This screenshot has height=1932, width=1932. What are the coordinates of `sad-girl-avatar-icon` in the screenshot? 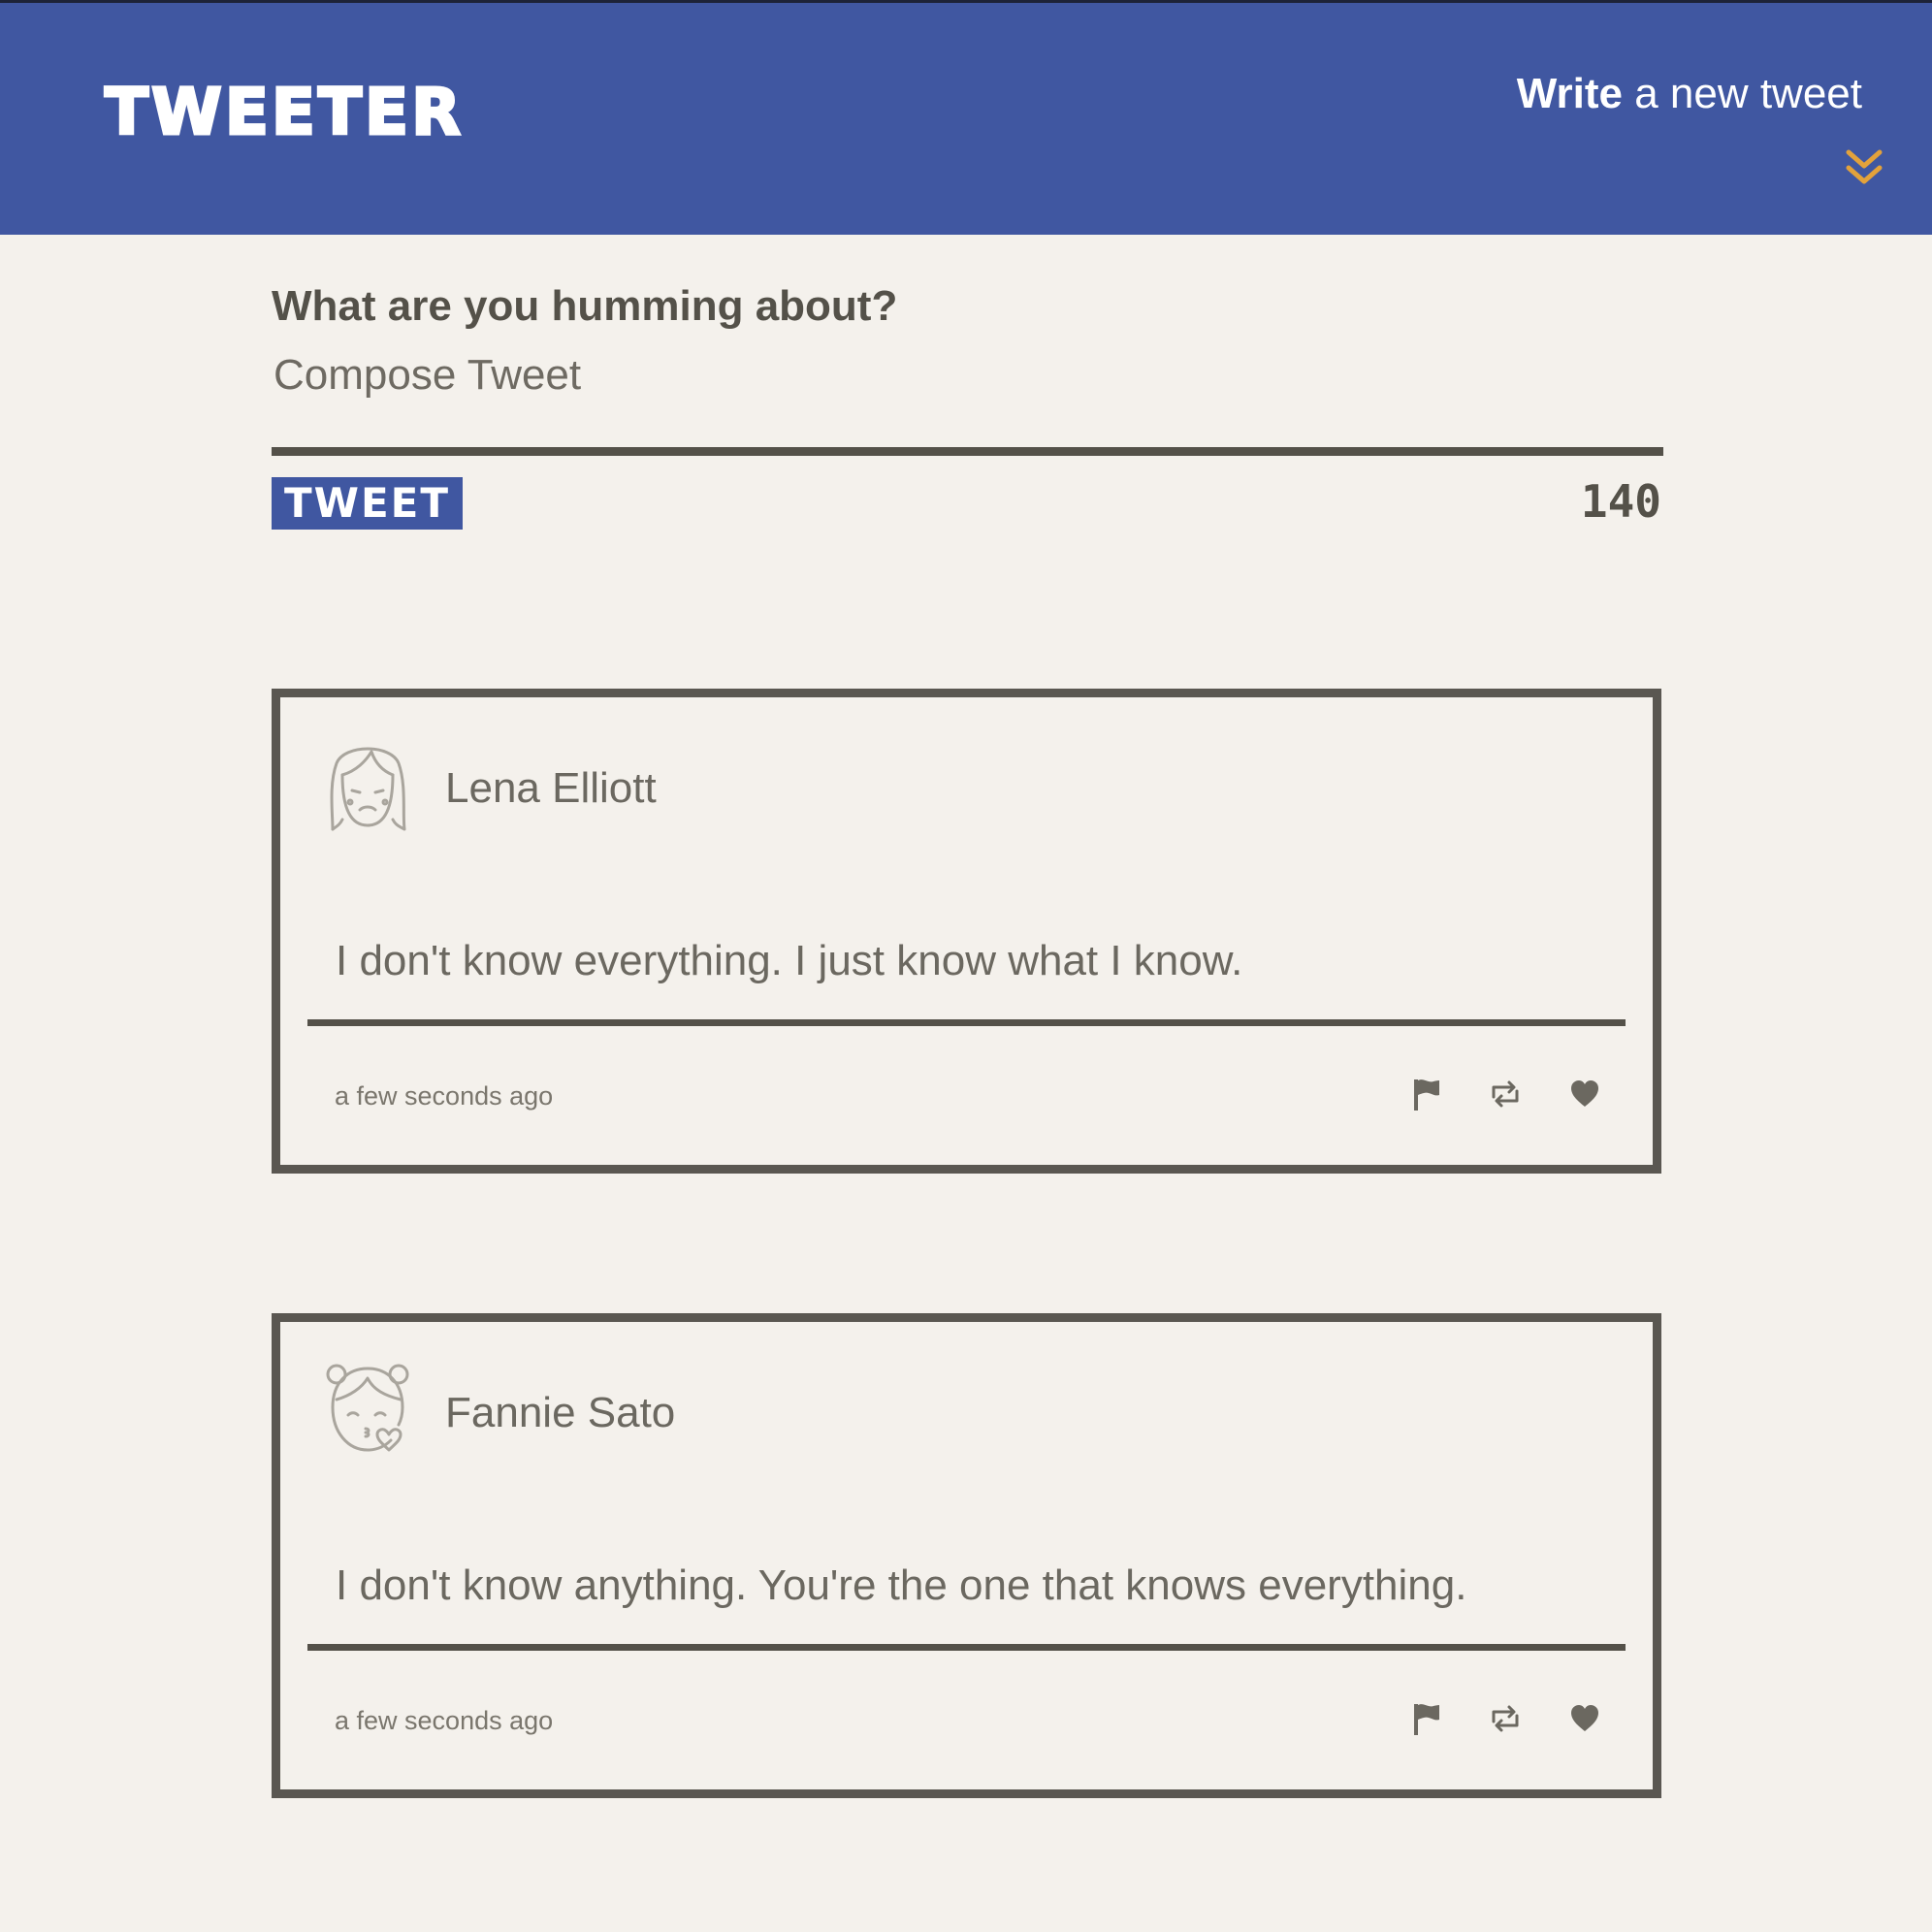 It's located at (368, 789).